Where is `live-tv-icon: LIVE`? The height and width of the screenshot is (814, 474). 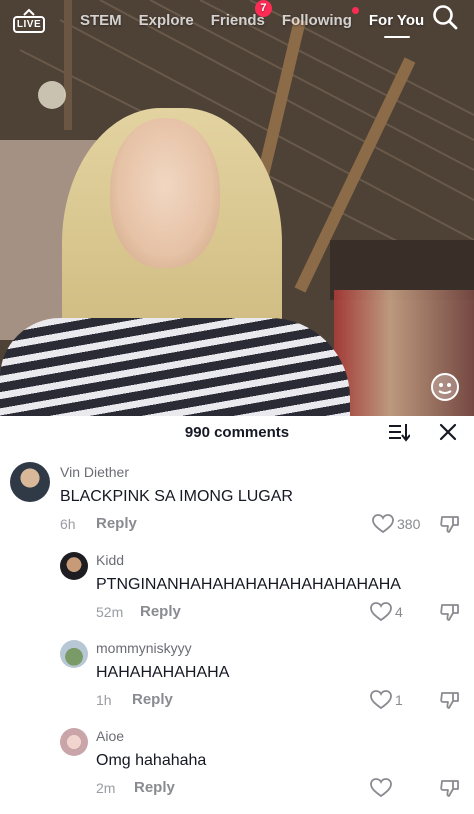
live-tv-icon: LIVE is located at coordinates (29, 20).